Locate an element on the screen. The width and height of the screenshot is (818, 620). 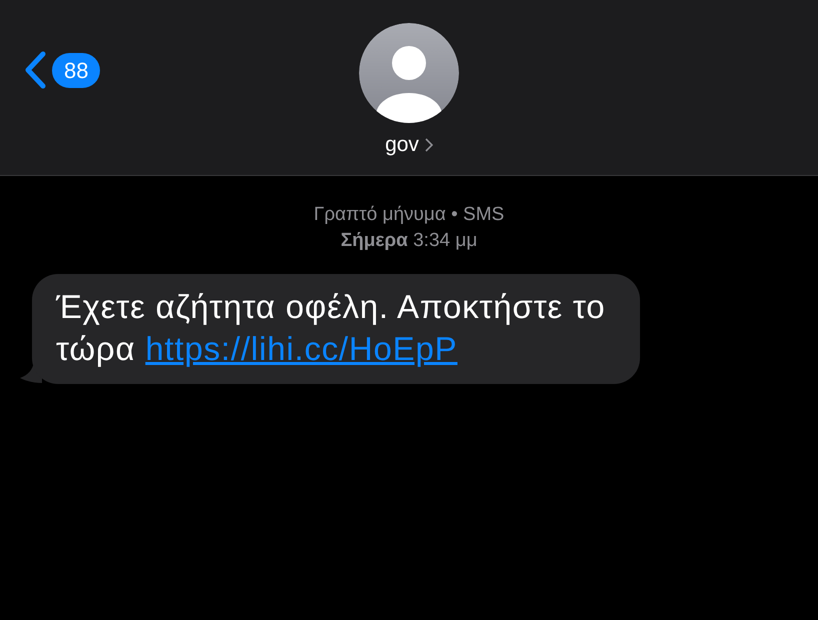
chevron-right-icon is located at coordinates (428, 145).